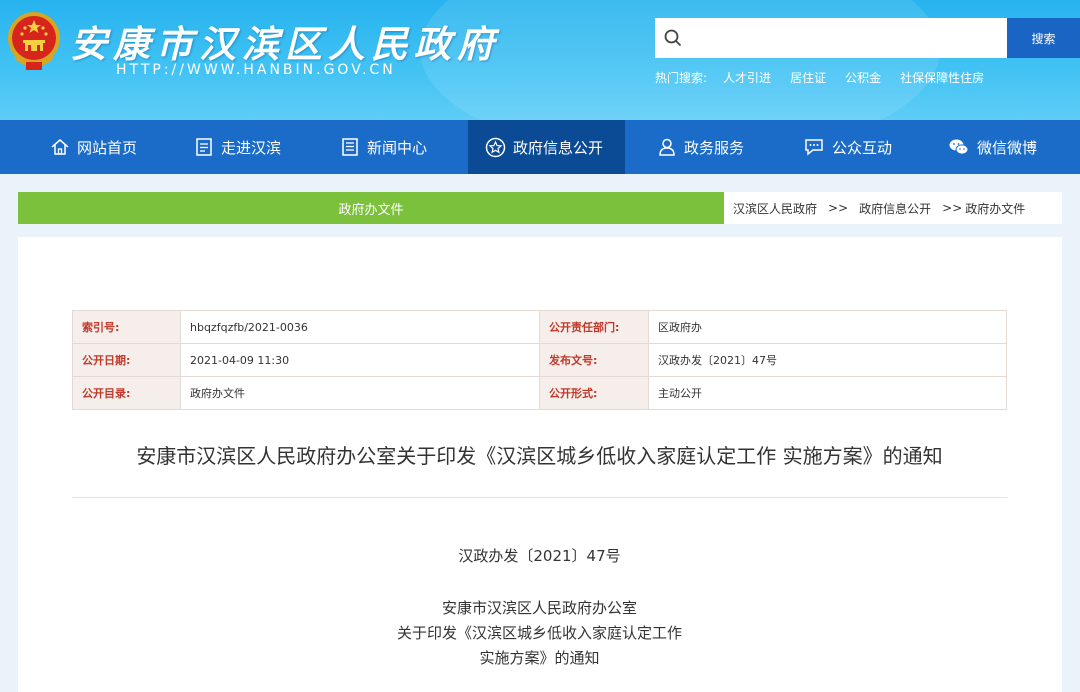 This screenshot has width=1080, height=692. Describe the element at coordinates (829, 77) in the screenshot. I see `hot-search: 热门搜索: 人才引进 居住证 公积金 社保保障性住房` at that location.